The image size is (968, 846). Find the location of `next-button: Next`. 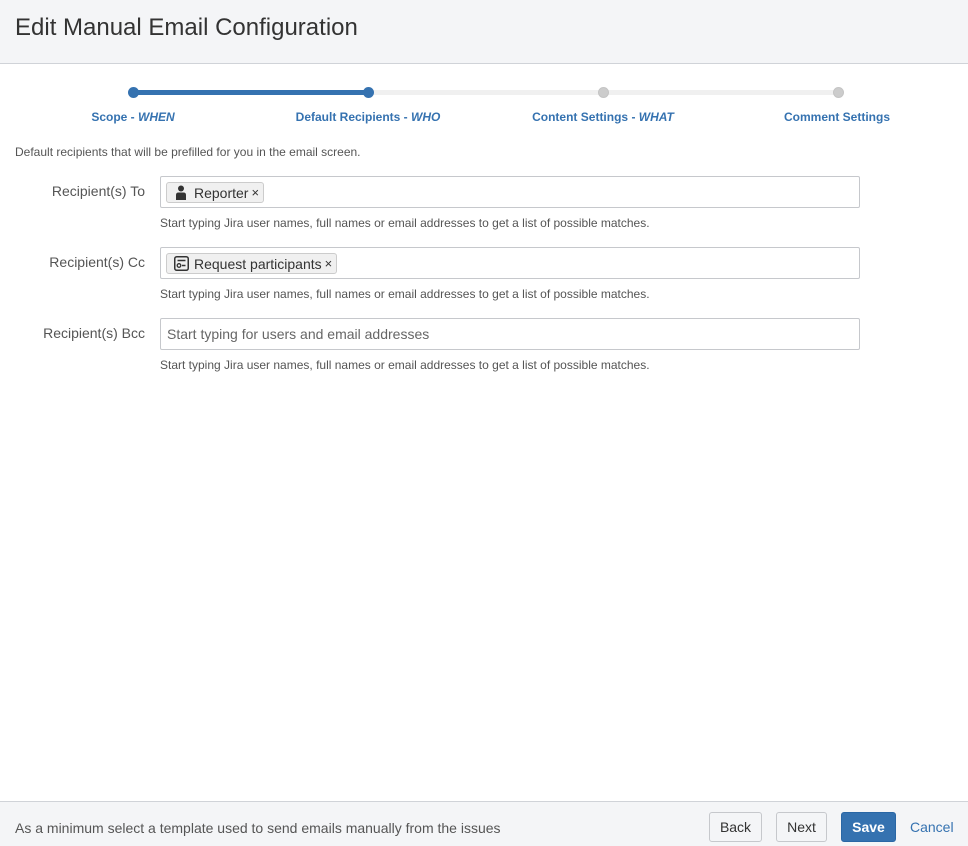

next-button: Next is located at coordinates (801, 827).